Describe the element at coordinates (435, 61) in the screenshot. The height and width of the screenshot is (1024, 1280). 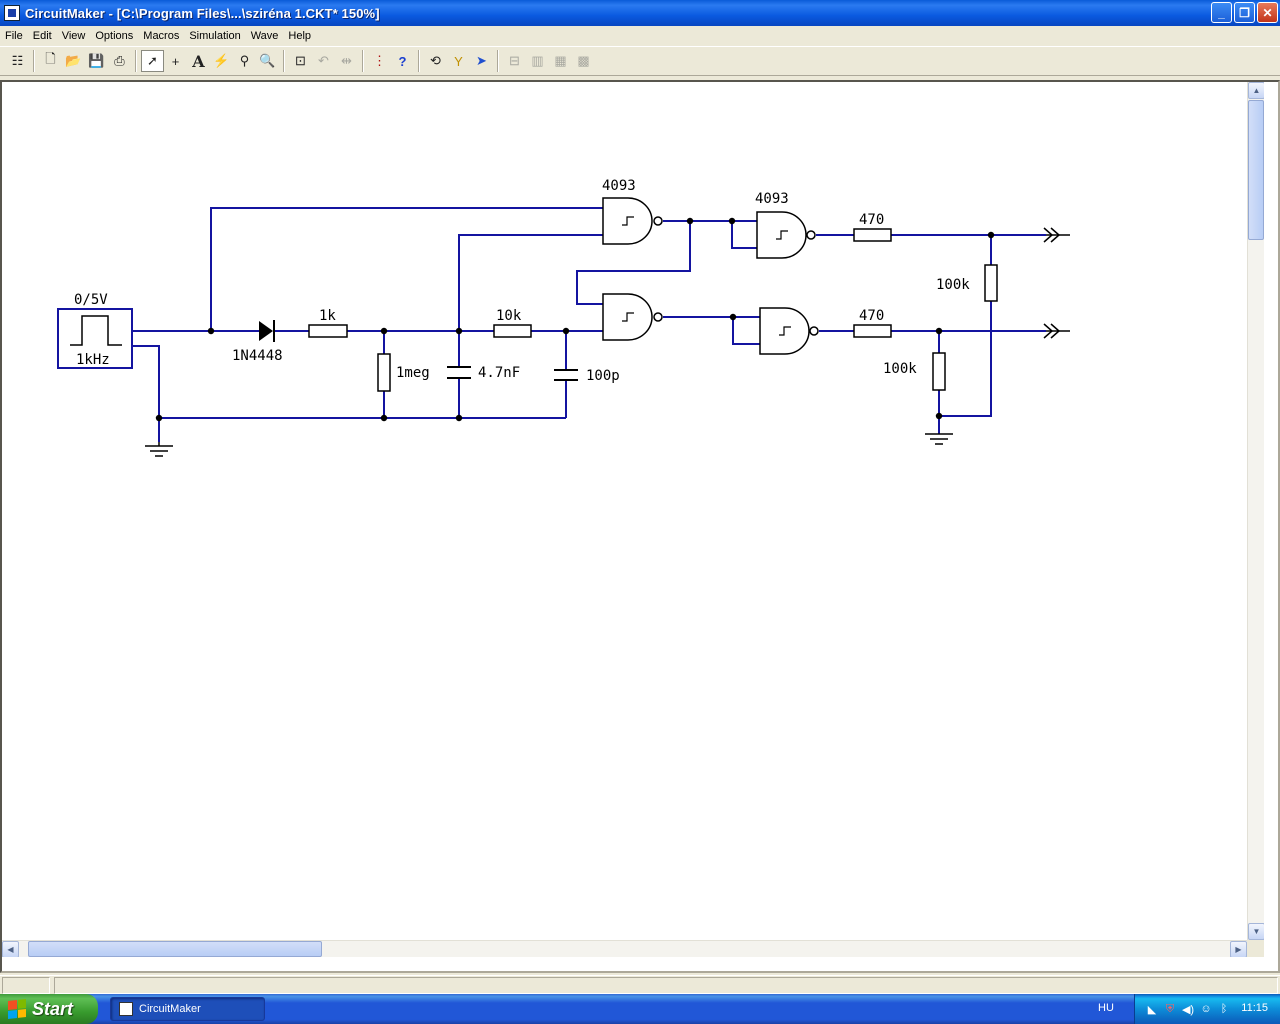
I see `reset-icon: ⟲` at that location.